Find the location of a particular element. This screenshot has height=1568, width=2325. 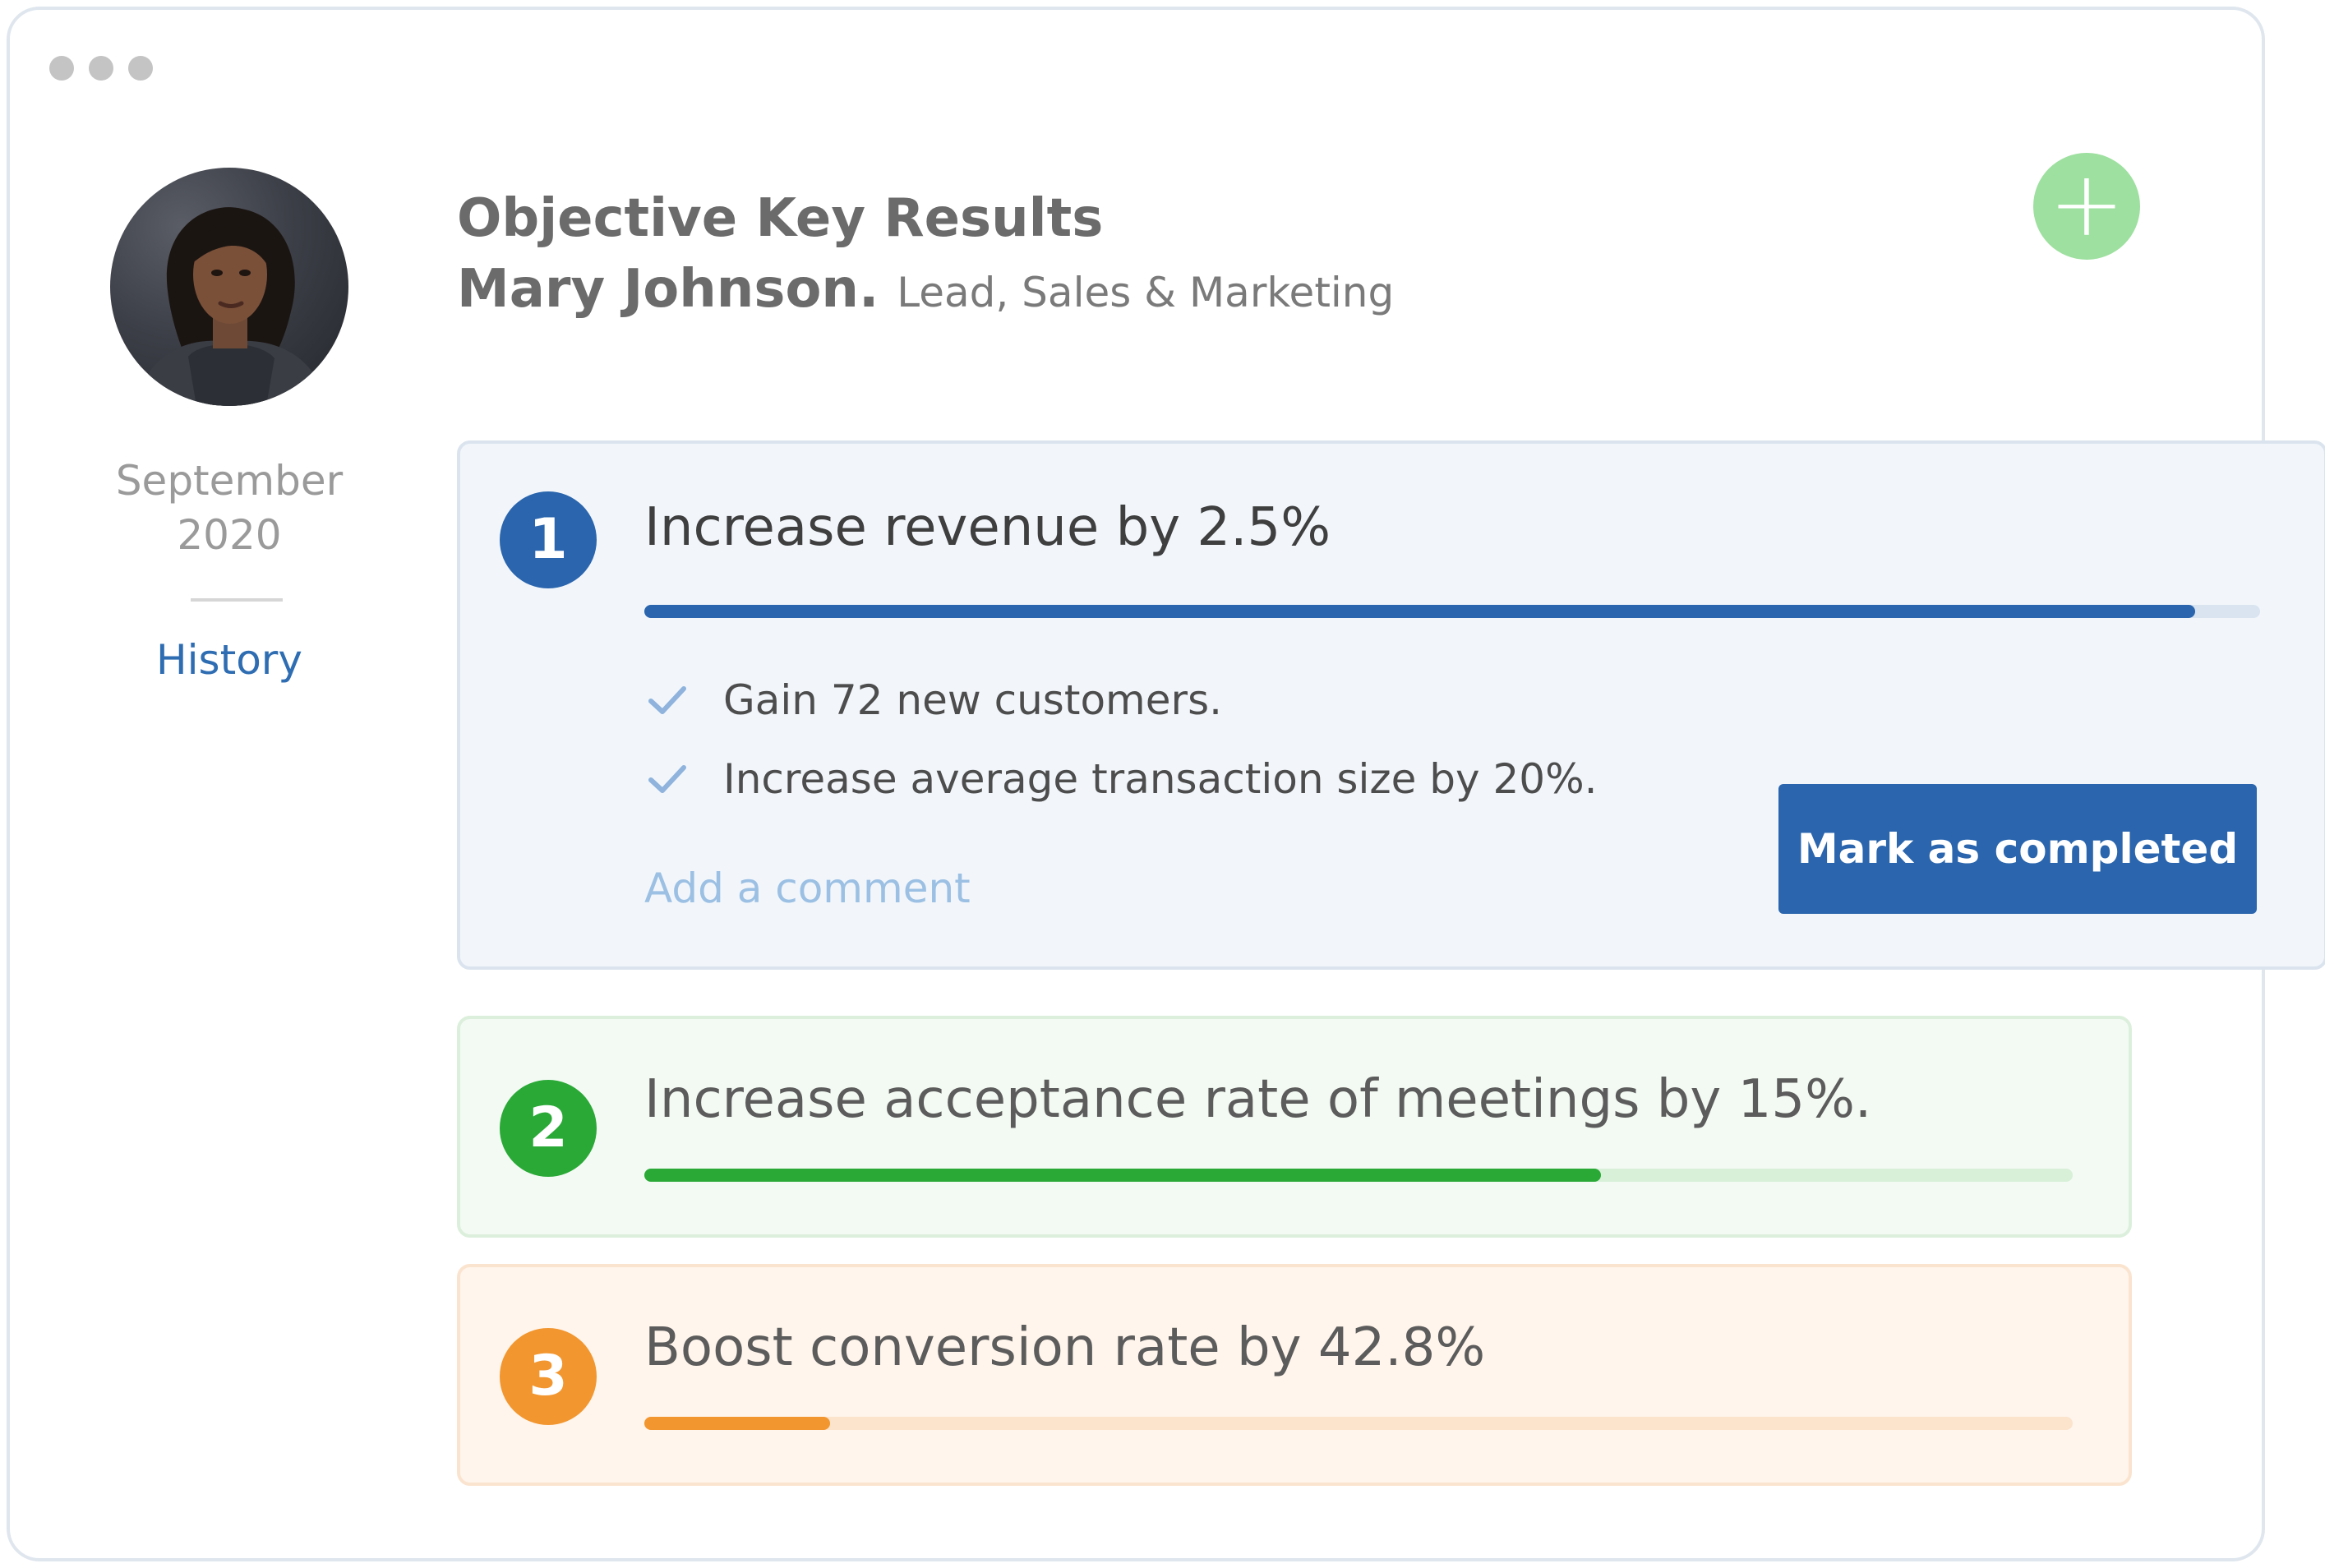

key-result-item: Gain 72 new customers. is located at coordinates (933, 700).